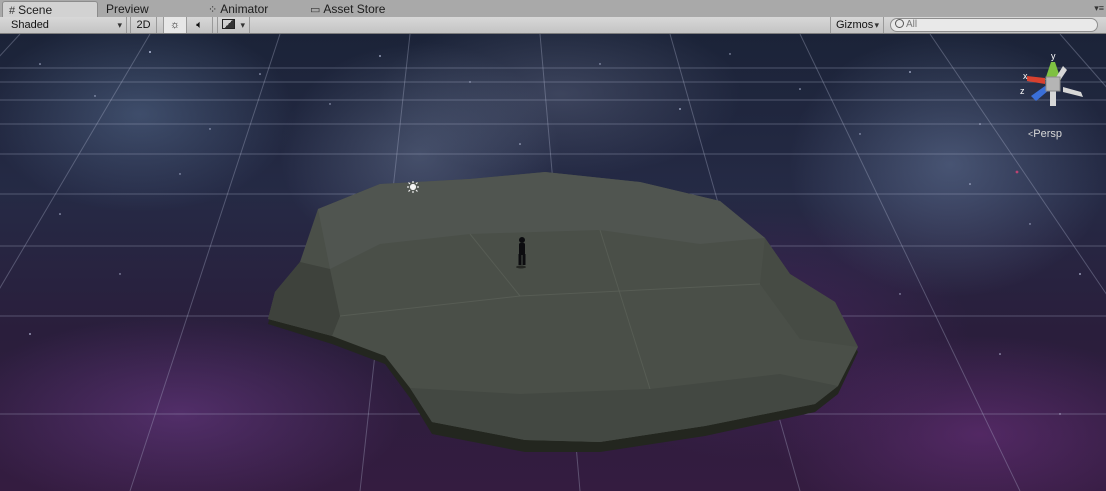 This screenshot has height=491, width=1106. I want to click on gizmo-y-label: y, so click(1053, 56).